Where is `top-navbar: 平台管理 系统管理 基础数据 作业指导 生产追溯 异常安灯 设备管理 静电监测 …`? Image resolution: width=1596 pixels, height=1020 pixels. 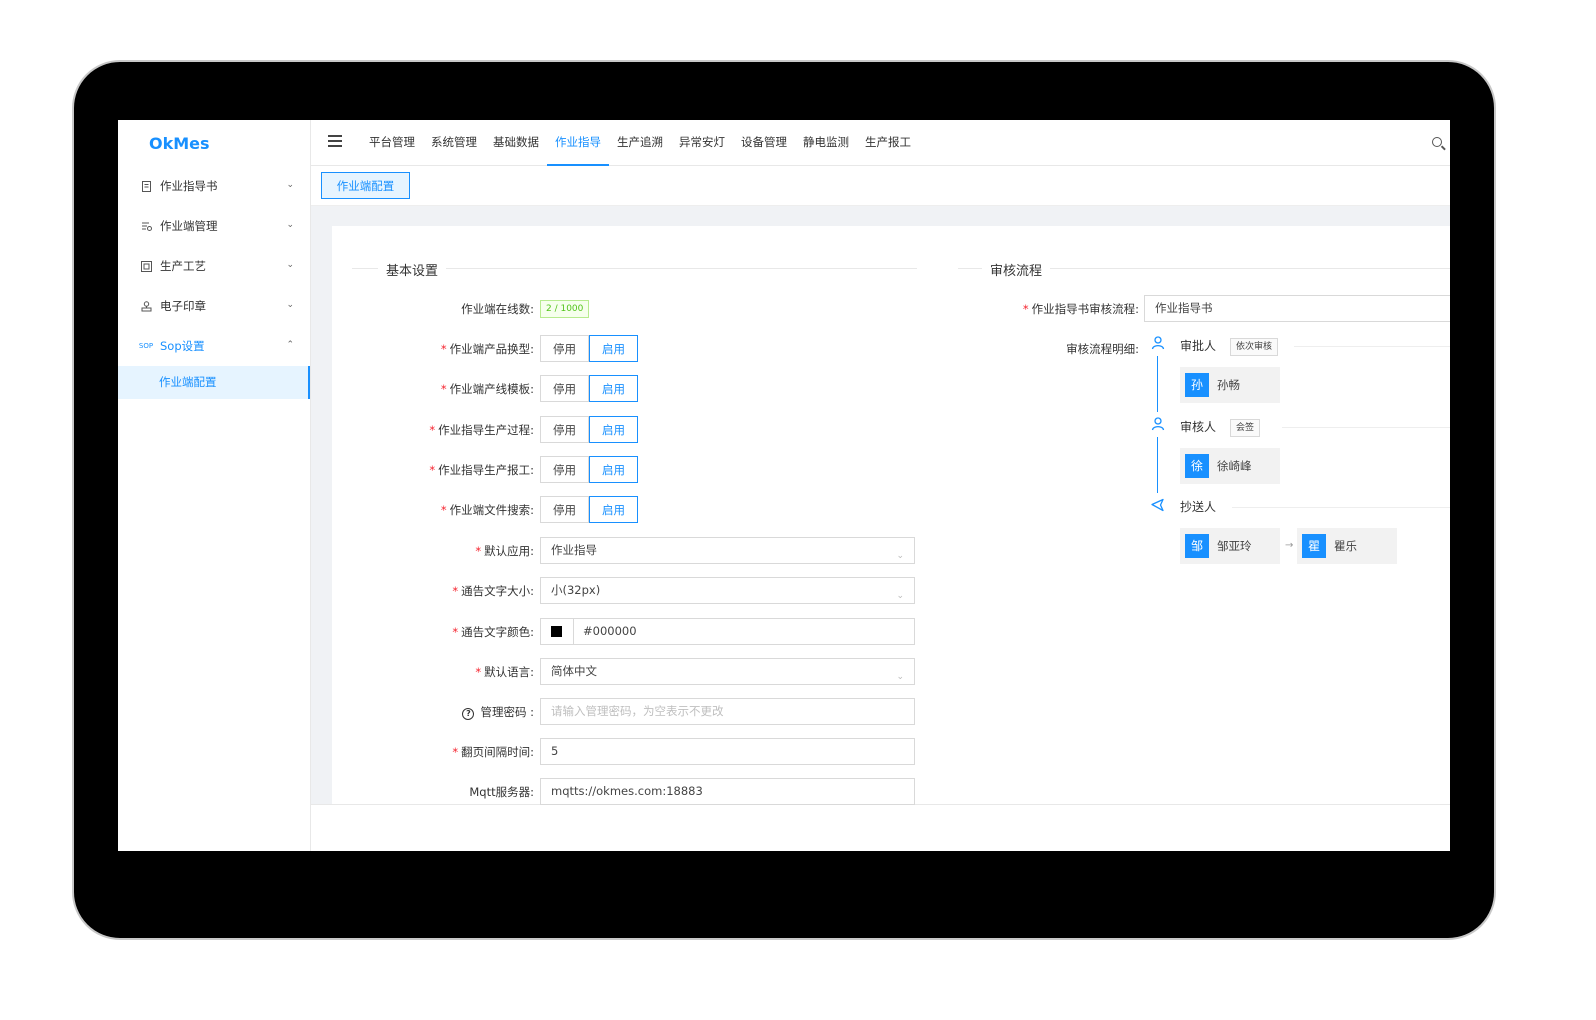
top-navbar: 平台管理 系统管理 基础数据 作业指导 生产追溯 异常安灯 设备管理 静电监测 … is located at coordinates (880, 143).